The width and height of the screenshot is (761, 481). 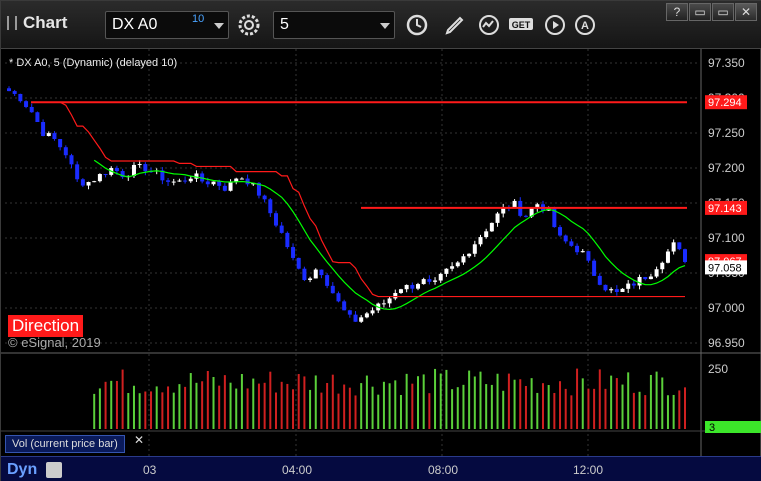 What do you see at coordinates (167, 25) in the screenshot?
I see `symbol-field: DX A0 10` at bounding box center [167, 25].